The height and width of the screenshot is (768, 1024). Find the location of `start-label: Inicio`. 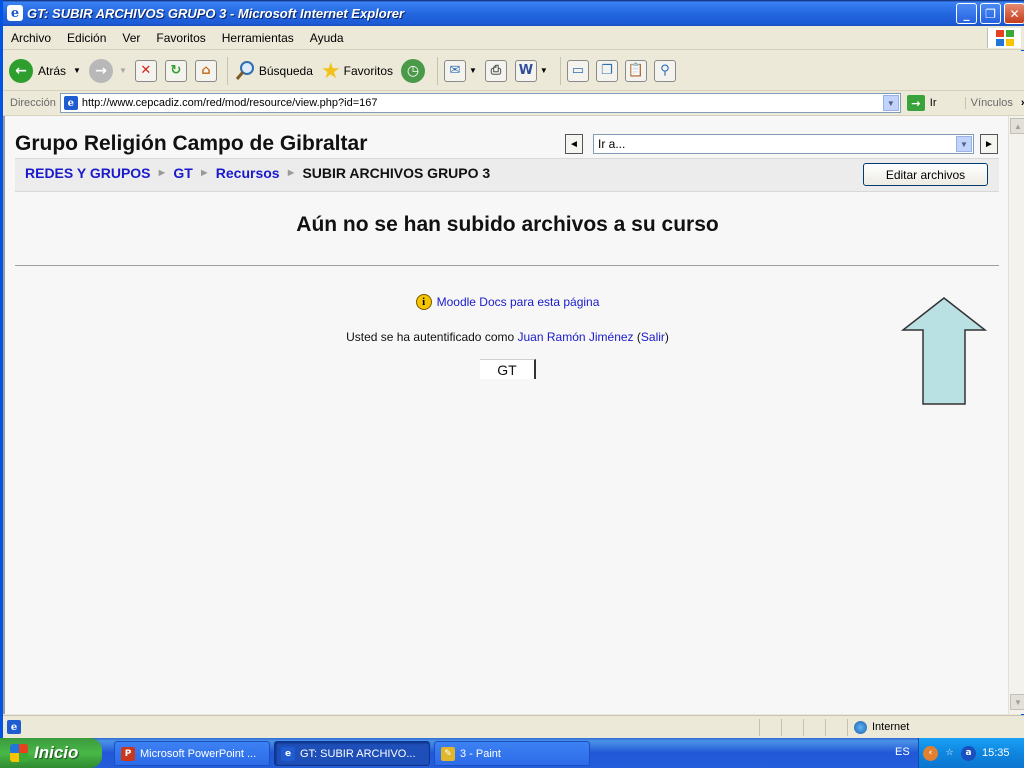

start-label: Inicio is located at coordinates (56, 752).